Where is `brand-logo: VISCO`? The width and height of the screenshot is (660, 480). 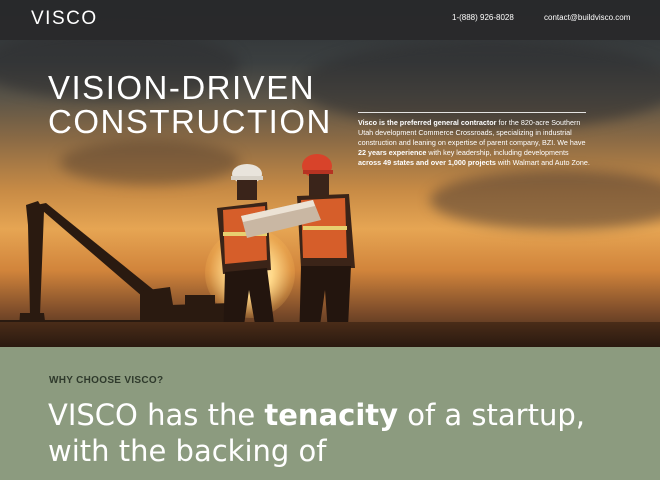 brand-logo: VISCO is located at coordinates (64, 19).